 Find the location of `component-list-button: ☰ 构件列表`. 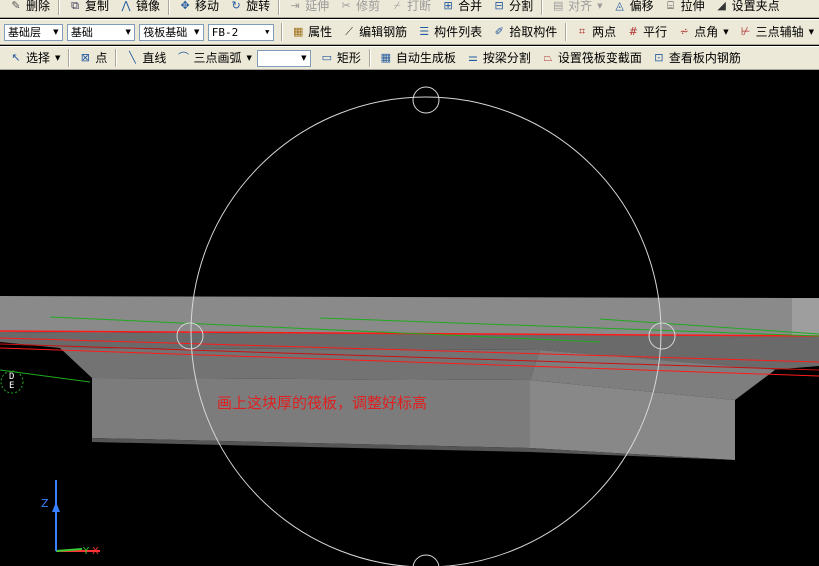

component-list-button: ☰ 构件列表 is located at coordinates (449, 32).